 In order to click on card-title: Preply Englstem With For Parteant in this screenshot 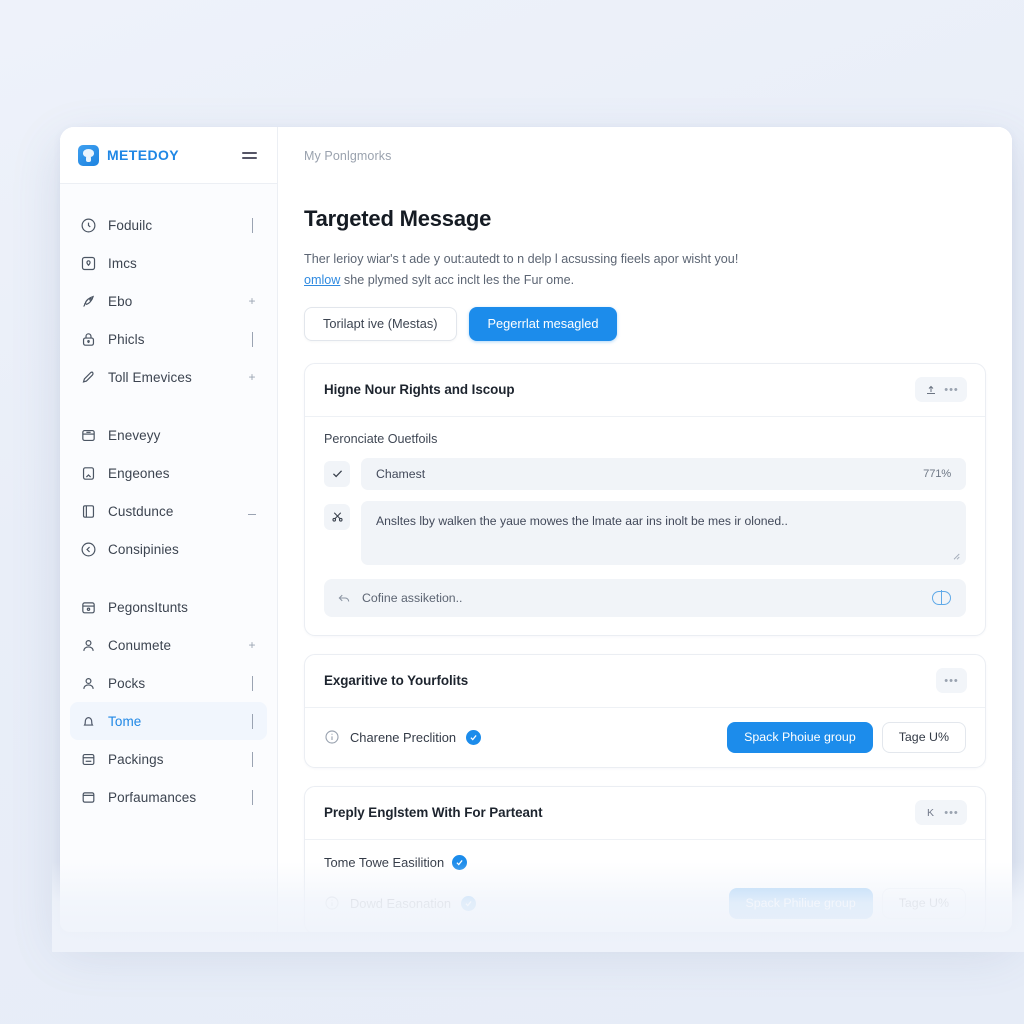, I will do `click(433, 813)`.